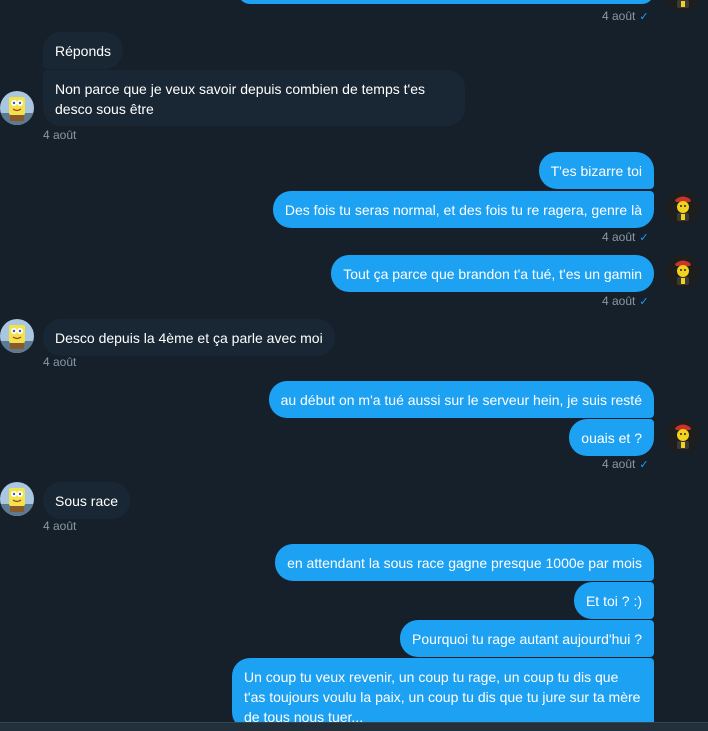  What do you see at coordinates (596, 170) in the screenshot?
I see `message-bubble-outgoing: T'es bizarre toi` at bounding box center [596, 170].